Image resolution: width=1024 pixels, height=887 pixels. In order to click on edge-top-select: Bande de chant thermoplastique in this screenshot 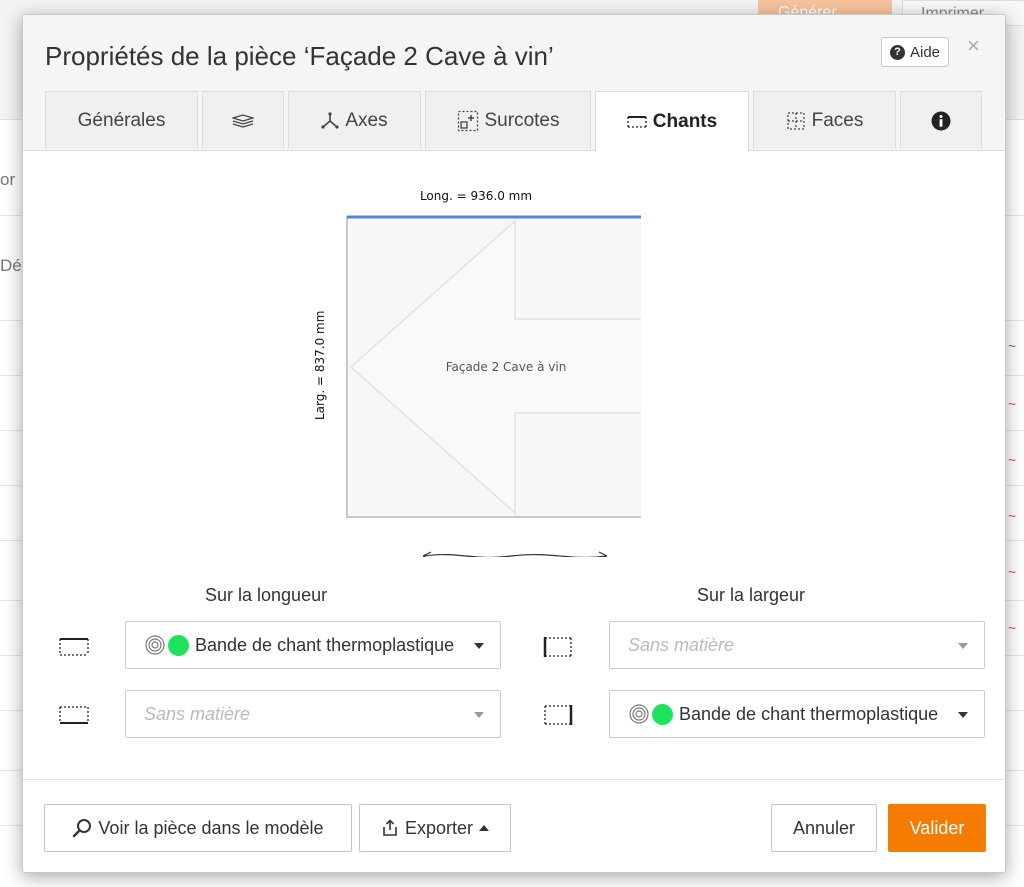, I will do `click(313, 645)`.